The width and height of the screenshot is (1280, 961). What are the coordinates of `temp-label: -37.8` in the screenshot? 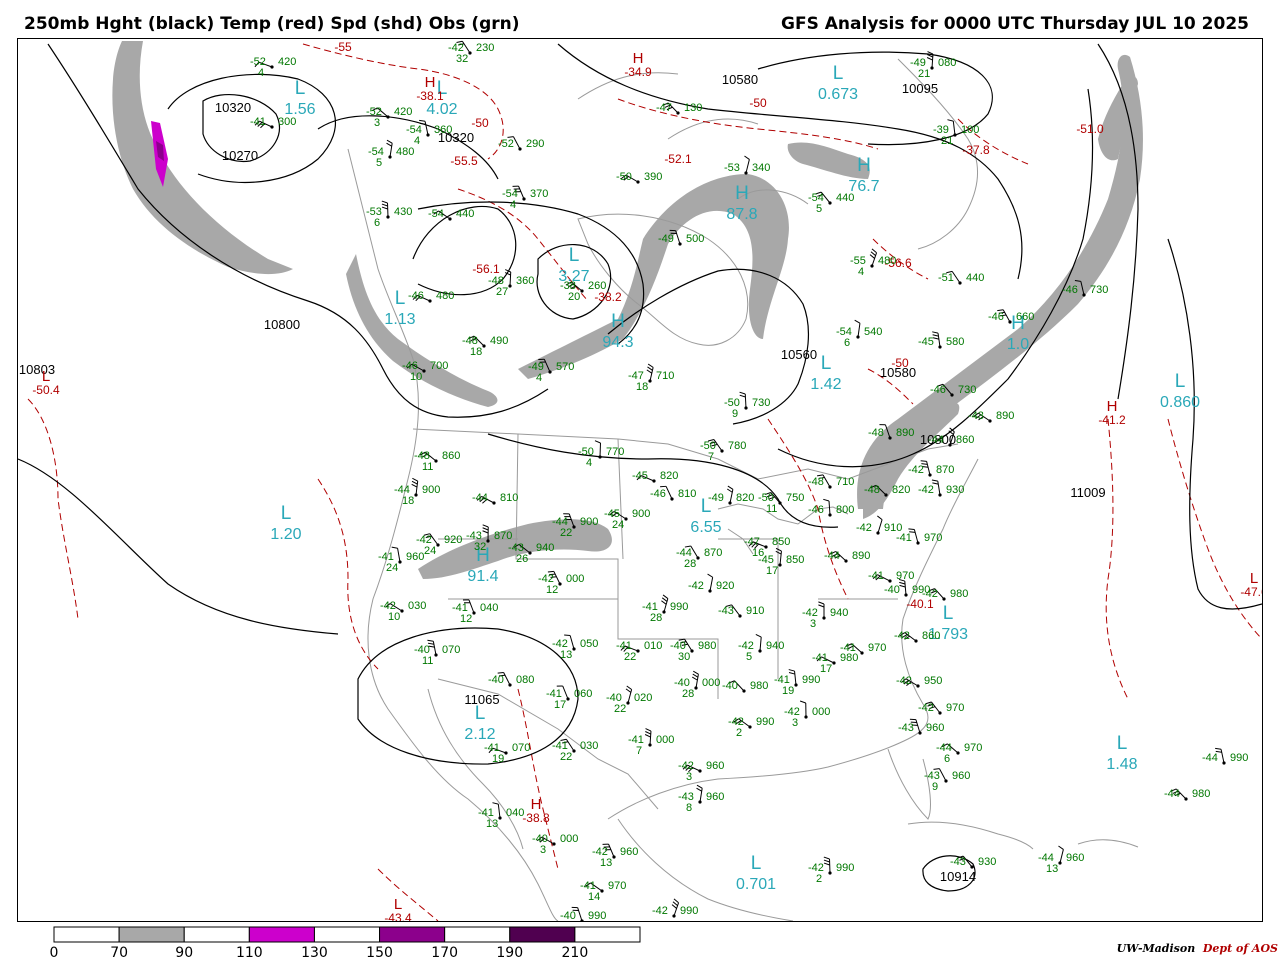 It's located at (976, 150).